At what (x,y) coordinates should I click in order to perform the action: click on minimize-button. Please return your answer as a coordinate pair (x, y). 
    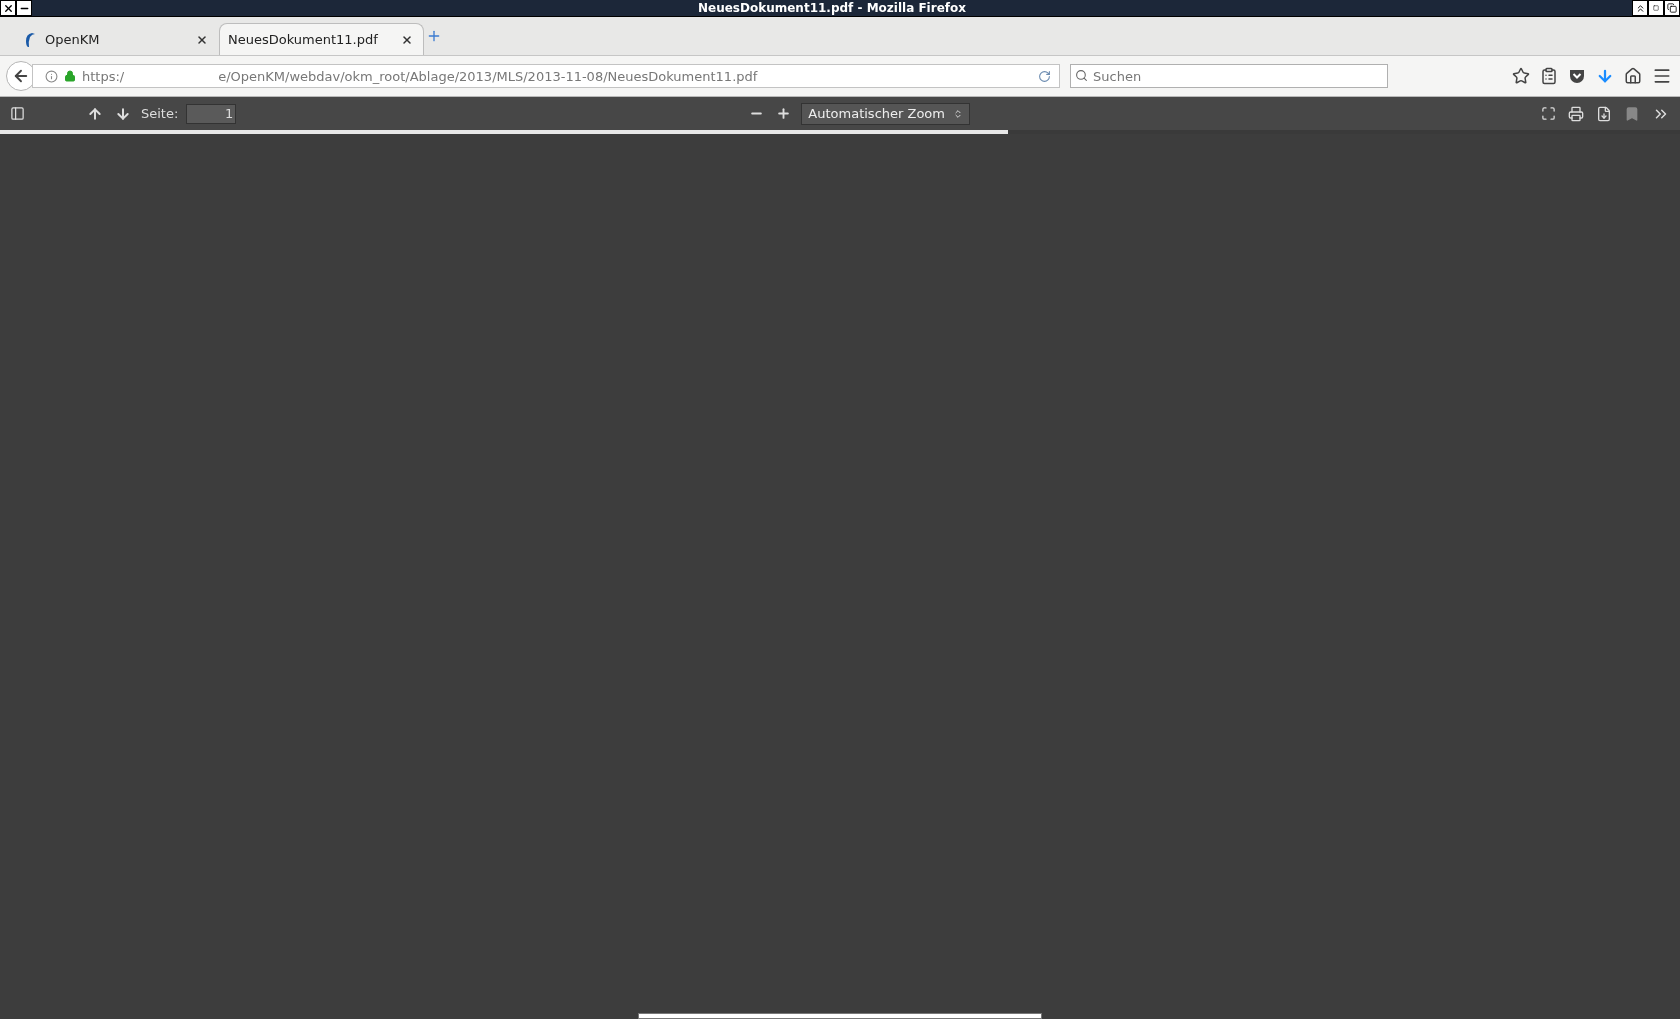
    Looking at the image, I should click on (24, 8).